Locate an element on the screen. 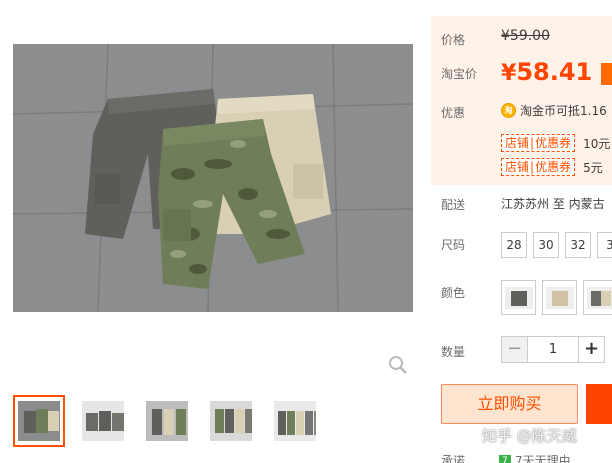 The width and height of the screenshot is (612, 463). quantity-stepper: − 1 + is located at coordinates (553, 349).